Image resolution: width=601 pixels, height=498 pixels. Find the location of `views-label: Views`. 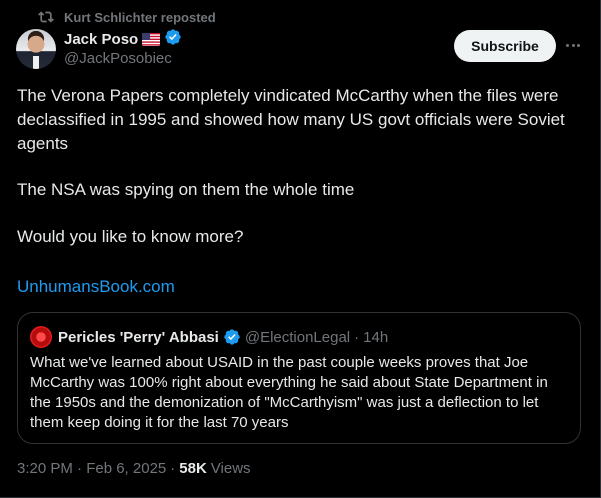

views-label: Views is located at coordinates (230, 468).